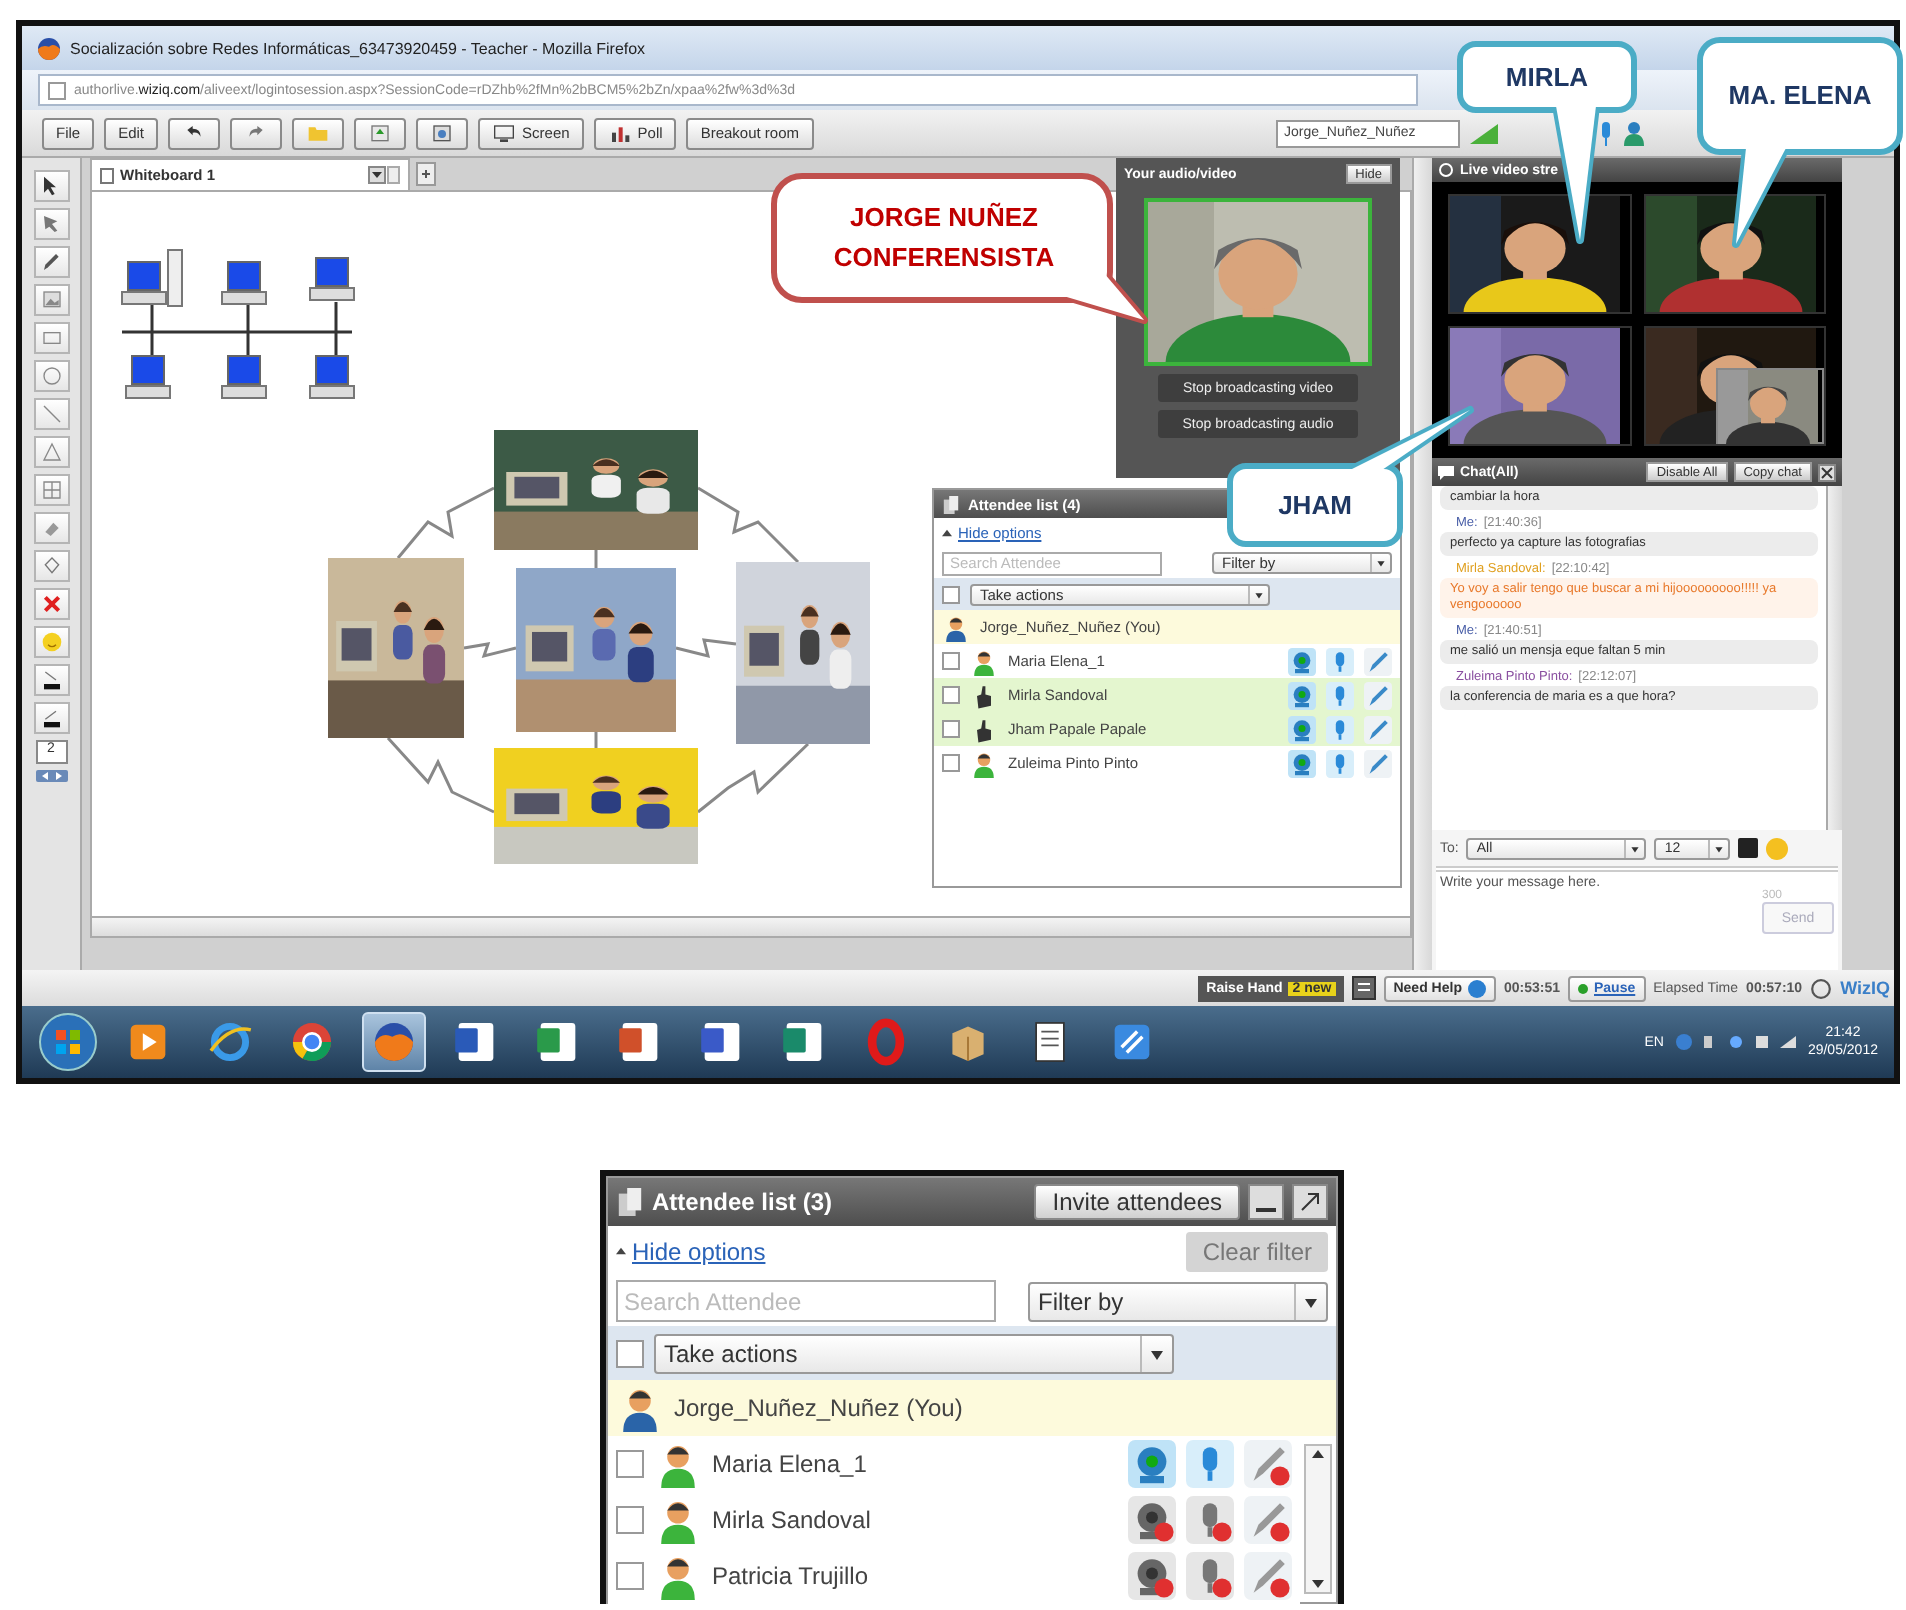 The image size is (1906, 1610). I want to click on redo-button, so click(256, 133).